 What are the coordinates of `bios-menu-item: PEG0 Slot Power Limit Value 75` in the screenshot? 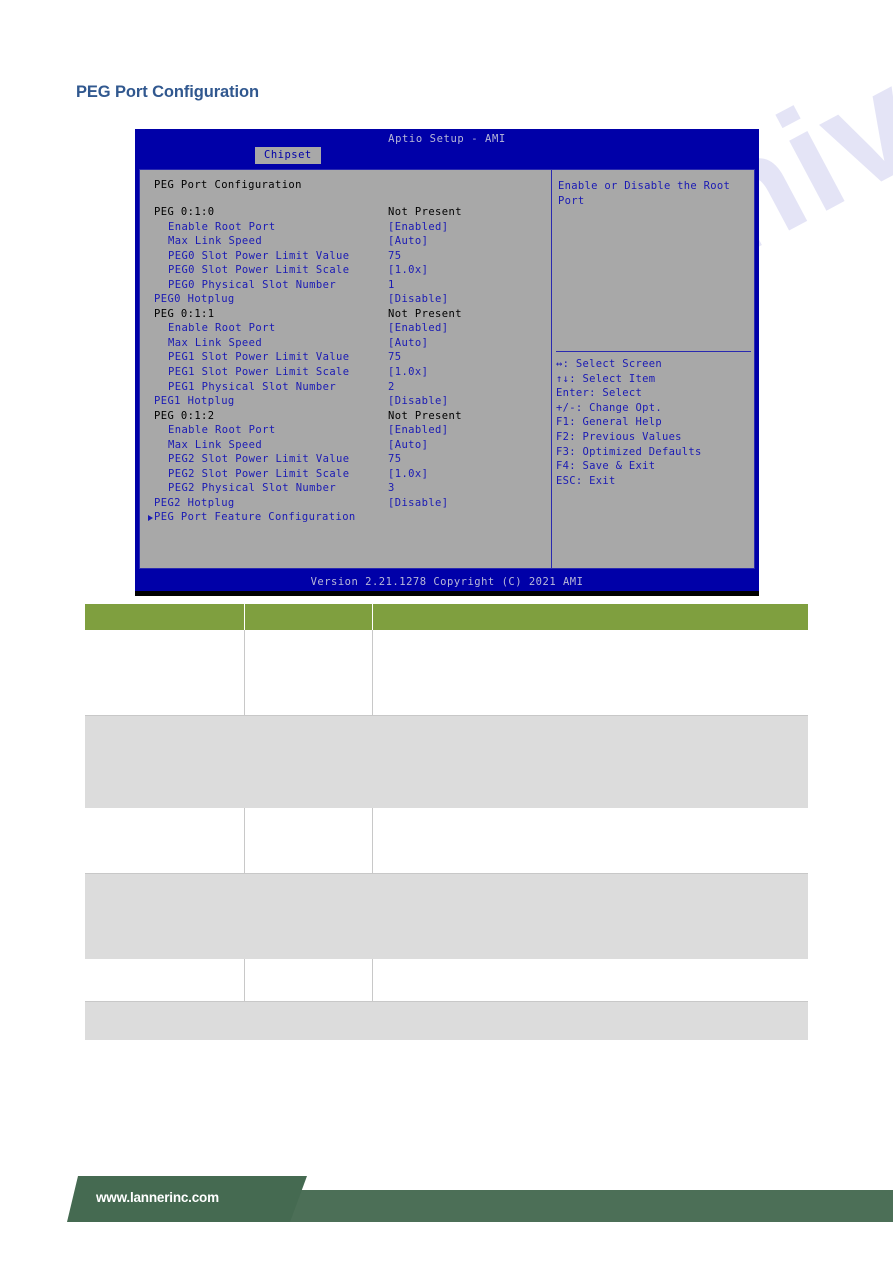 It's located at (345, 257).